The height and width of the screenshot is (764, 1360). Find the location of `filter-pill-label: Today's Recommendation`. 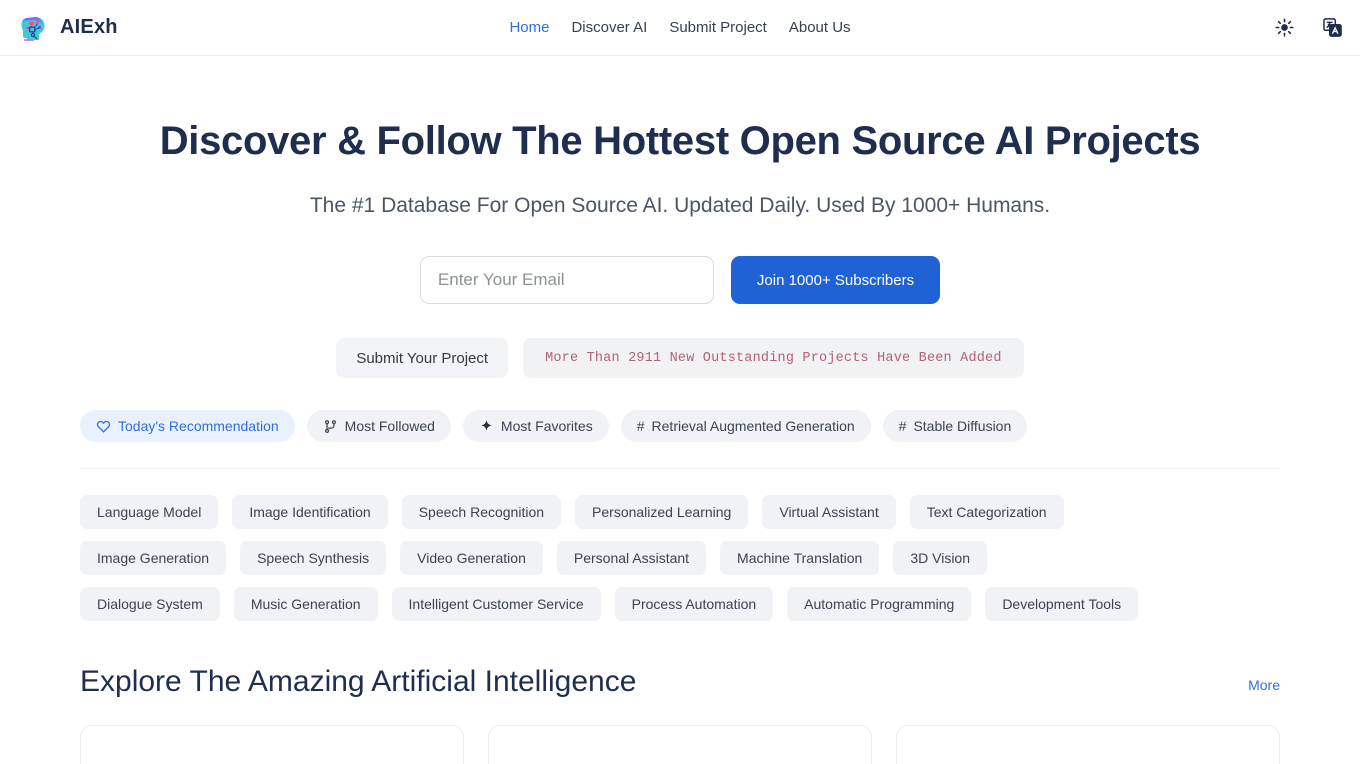

filter-pill-label: Today's Recommendation is located at coordinates (198, 426).